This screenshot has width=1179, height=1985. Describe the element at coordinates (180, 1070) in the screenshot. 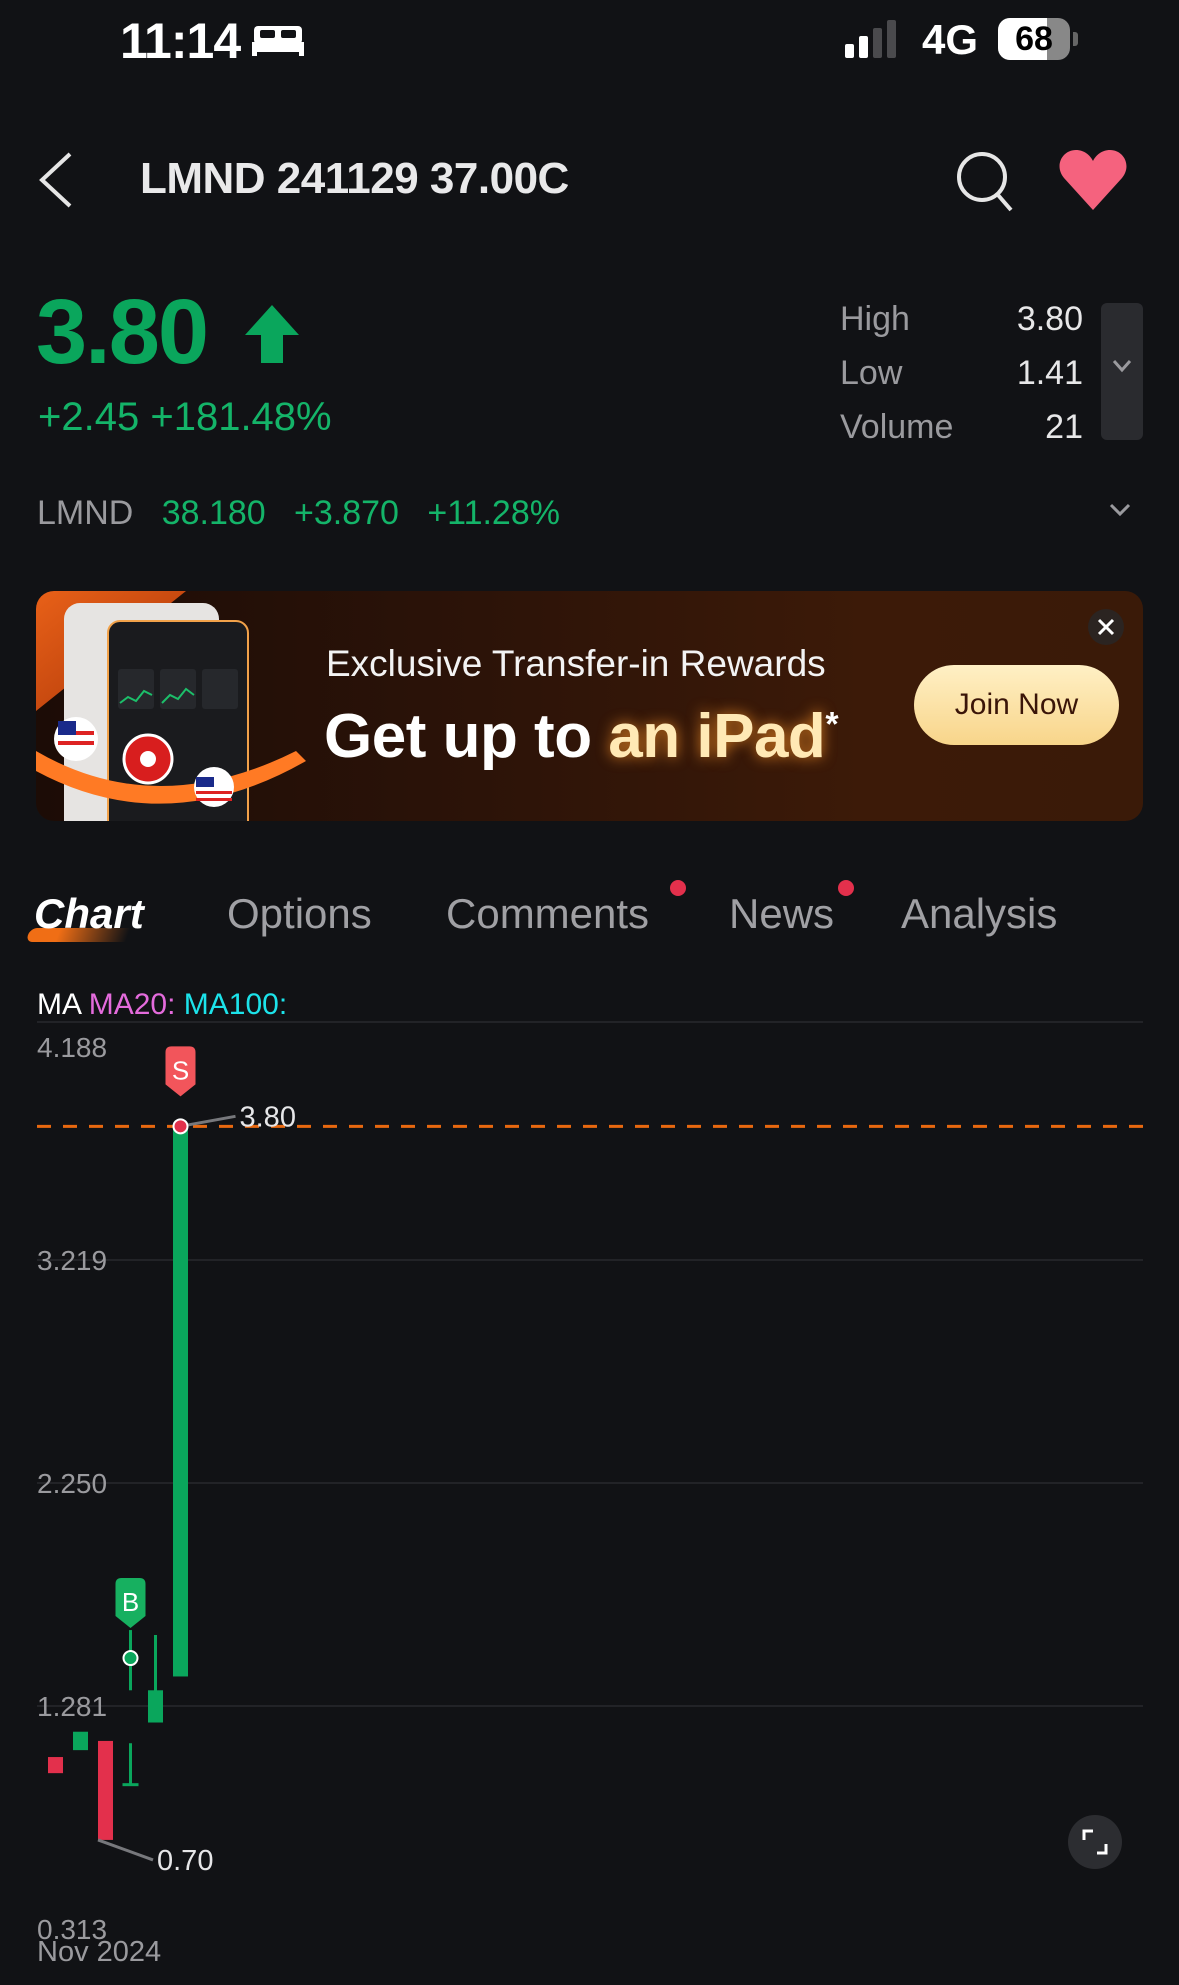

I see `sell-tag-label: S` at that location.